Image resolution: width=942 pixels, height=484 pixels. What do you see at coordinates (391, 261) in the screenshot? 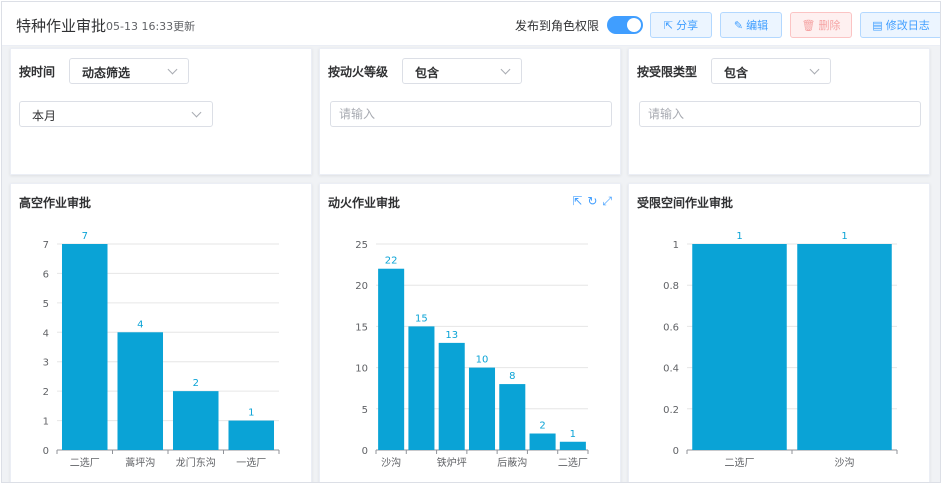
I see `data-label: 22` at bounding box center [391, 261].